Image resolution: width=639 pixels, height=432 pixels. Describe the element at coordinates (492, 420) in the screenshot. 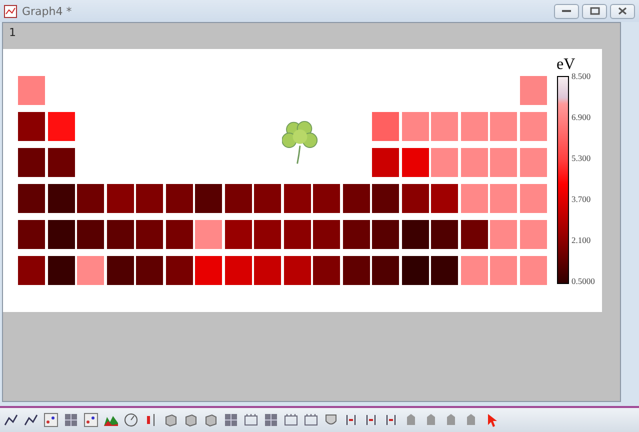

I see `mouse-cursor-icon` at that location.